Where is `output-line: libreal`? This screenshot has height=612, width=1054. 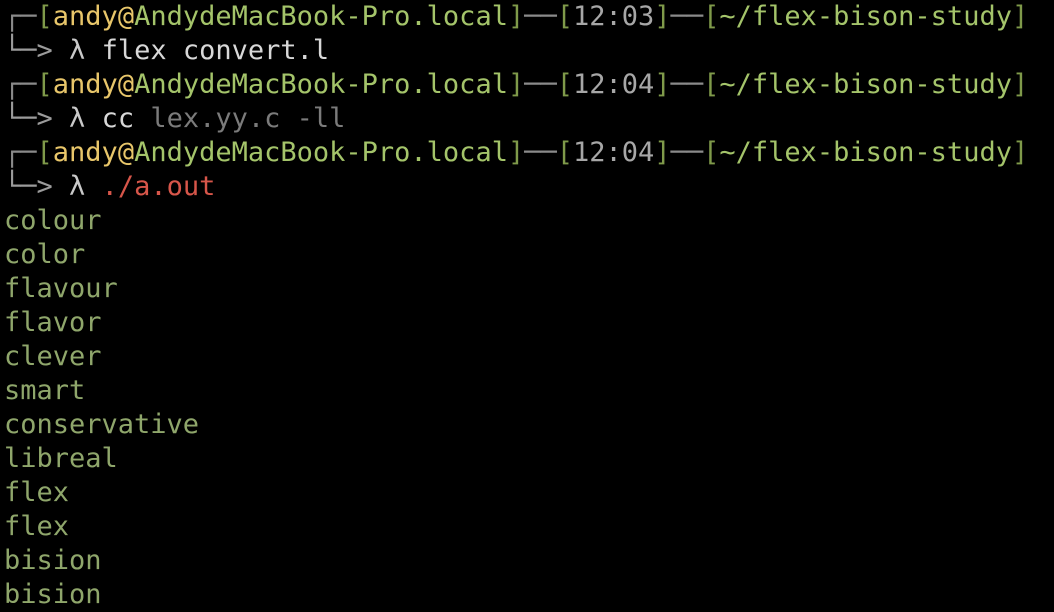 output-line: libreal is located at coordinates (61, 458).